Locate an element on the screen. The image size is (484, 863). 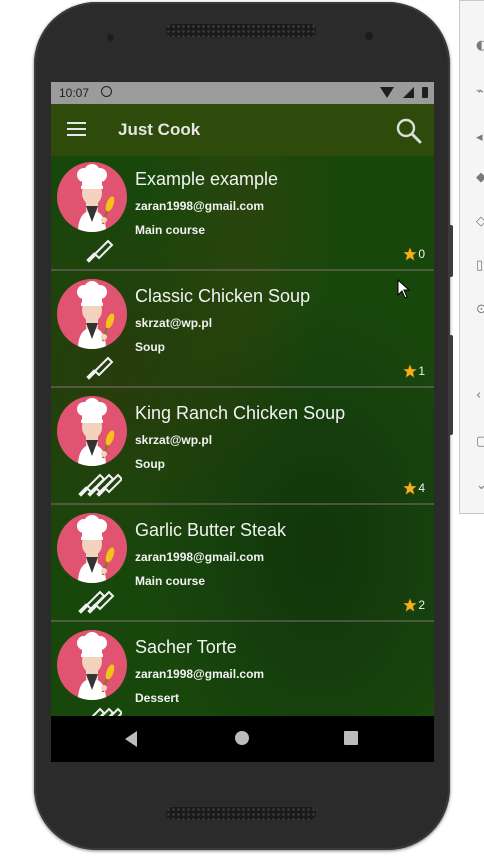
rating: 4 is located at coordinates (414, 488).